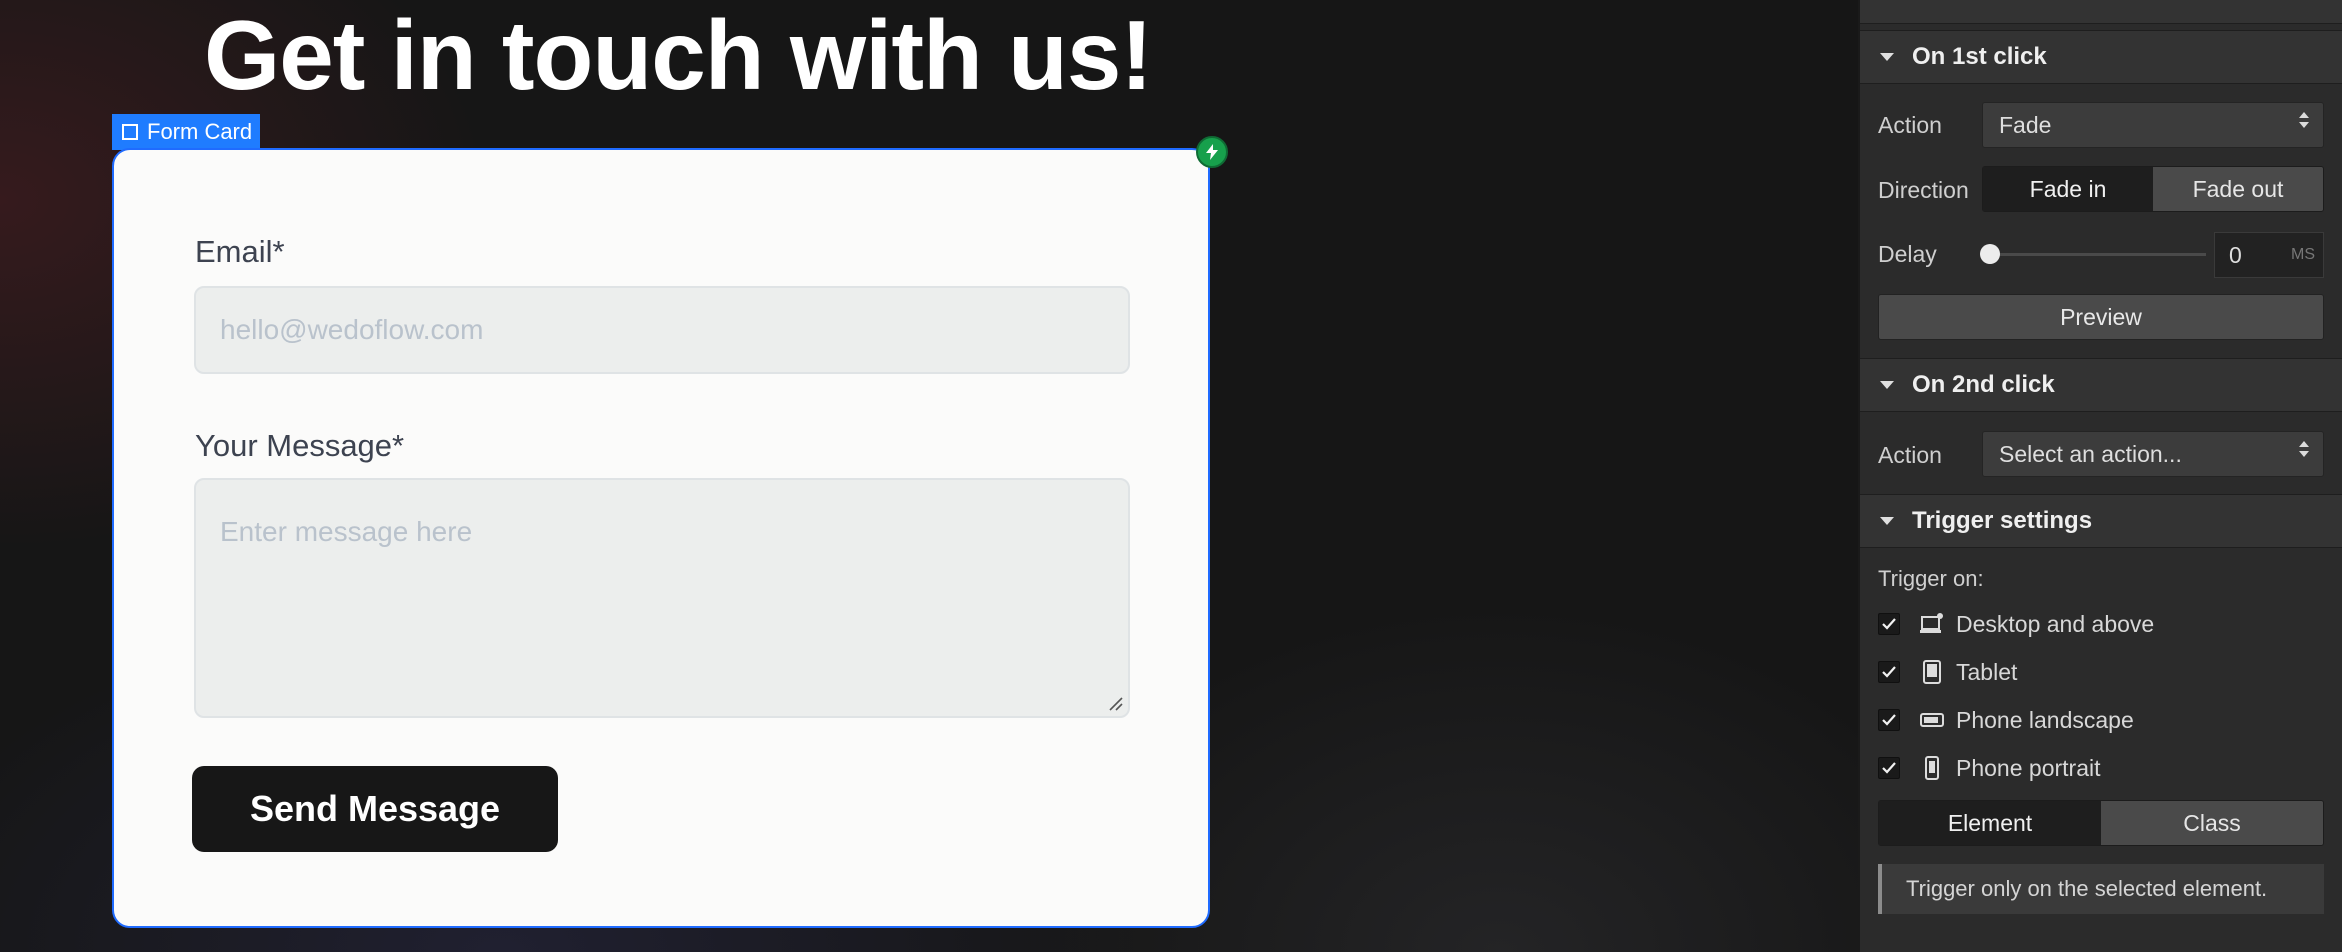  I want to click on phone-landscape-label: Phone landscape, so click(2045, 719).